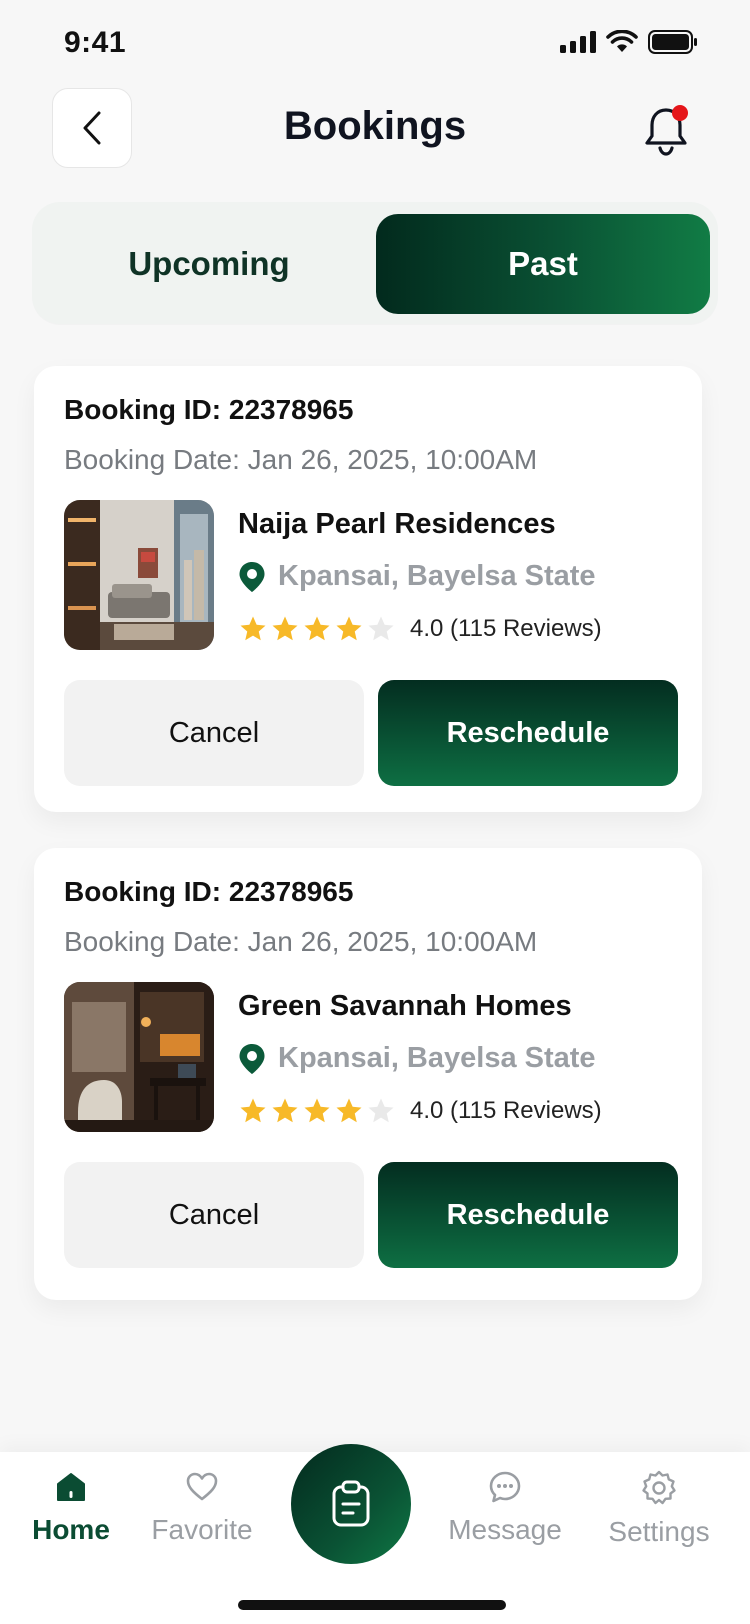  I want to click on clipboard-icon, so click(351, 1503).